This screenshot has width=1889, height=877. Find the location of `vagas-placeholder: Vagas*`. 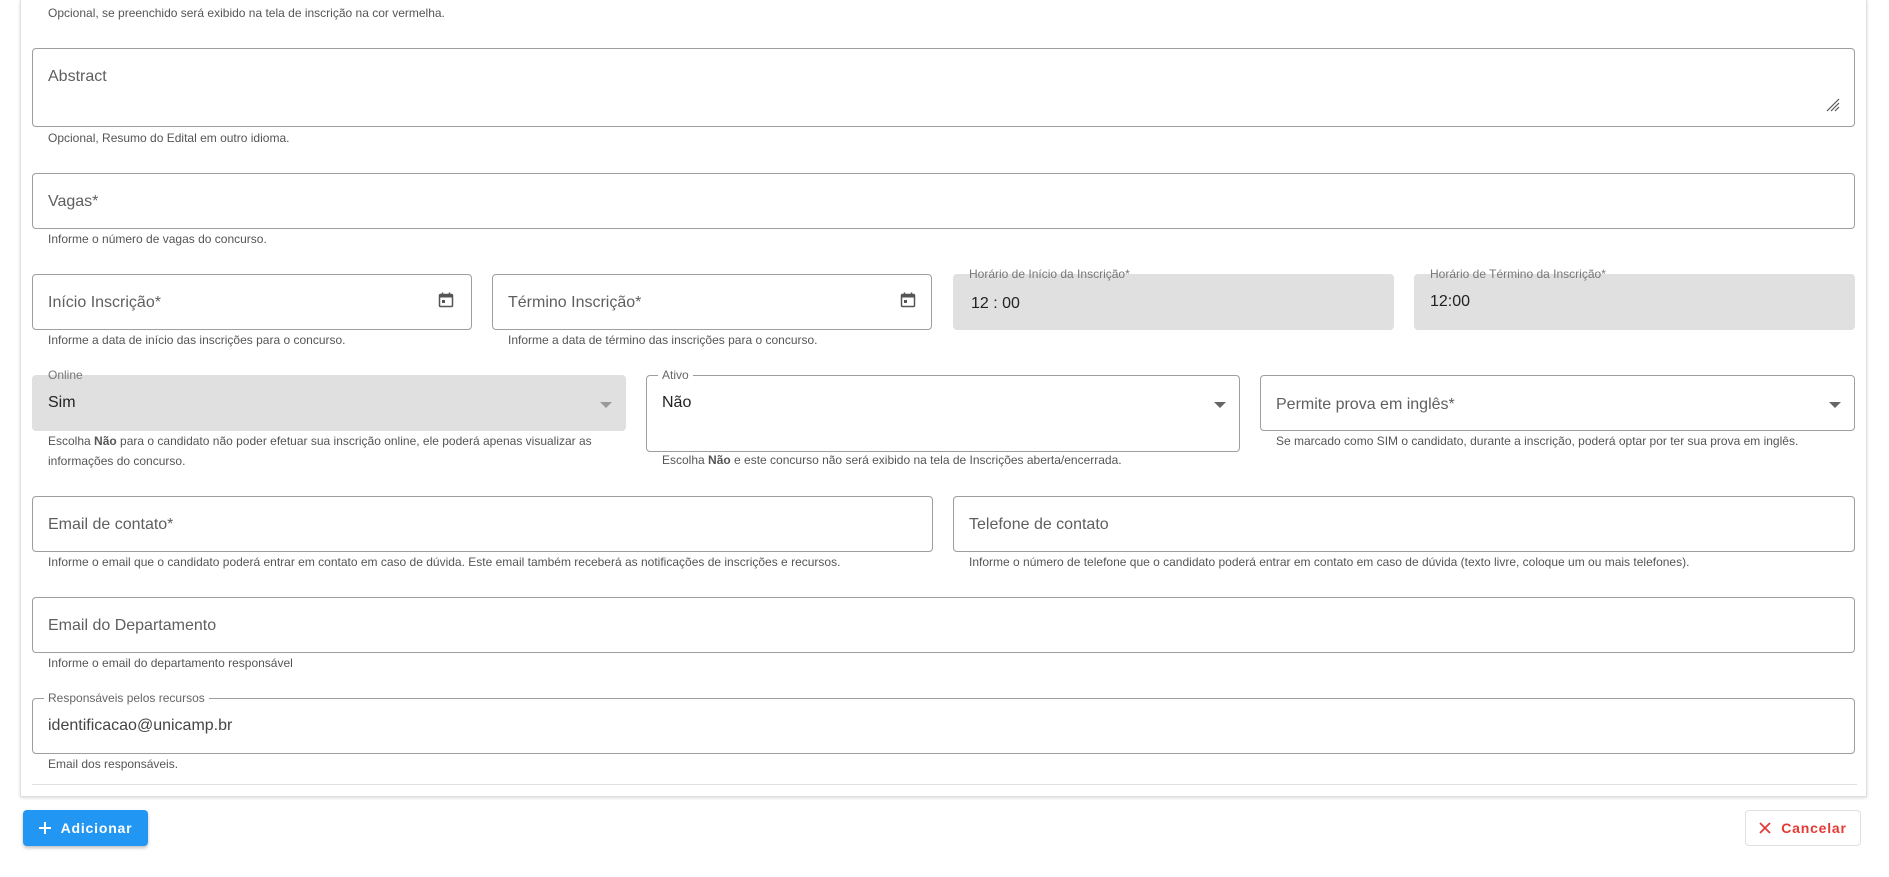

vagas-placeholder: Vagas* is located at coordinates (73, 201).